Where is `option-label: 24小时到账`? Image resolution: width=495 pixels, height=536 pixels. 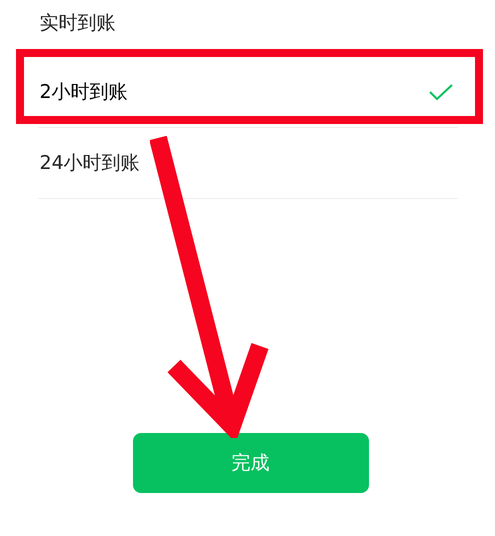
option-label: 24小时到账 is located at coordinates (89, 163).